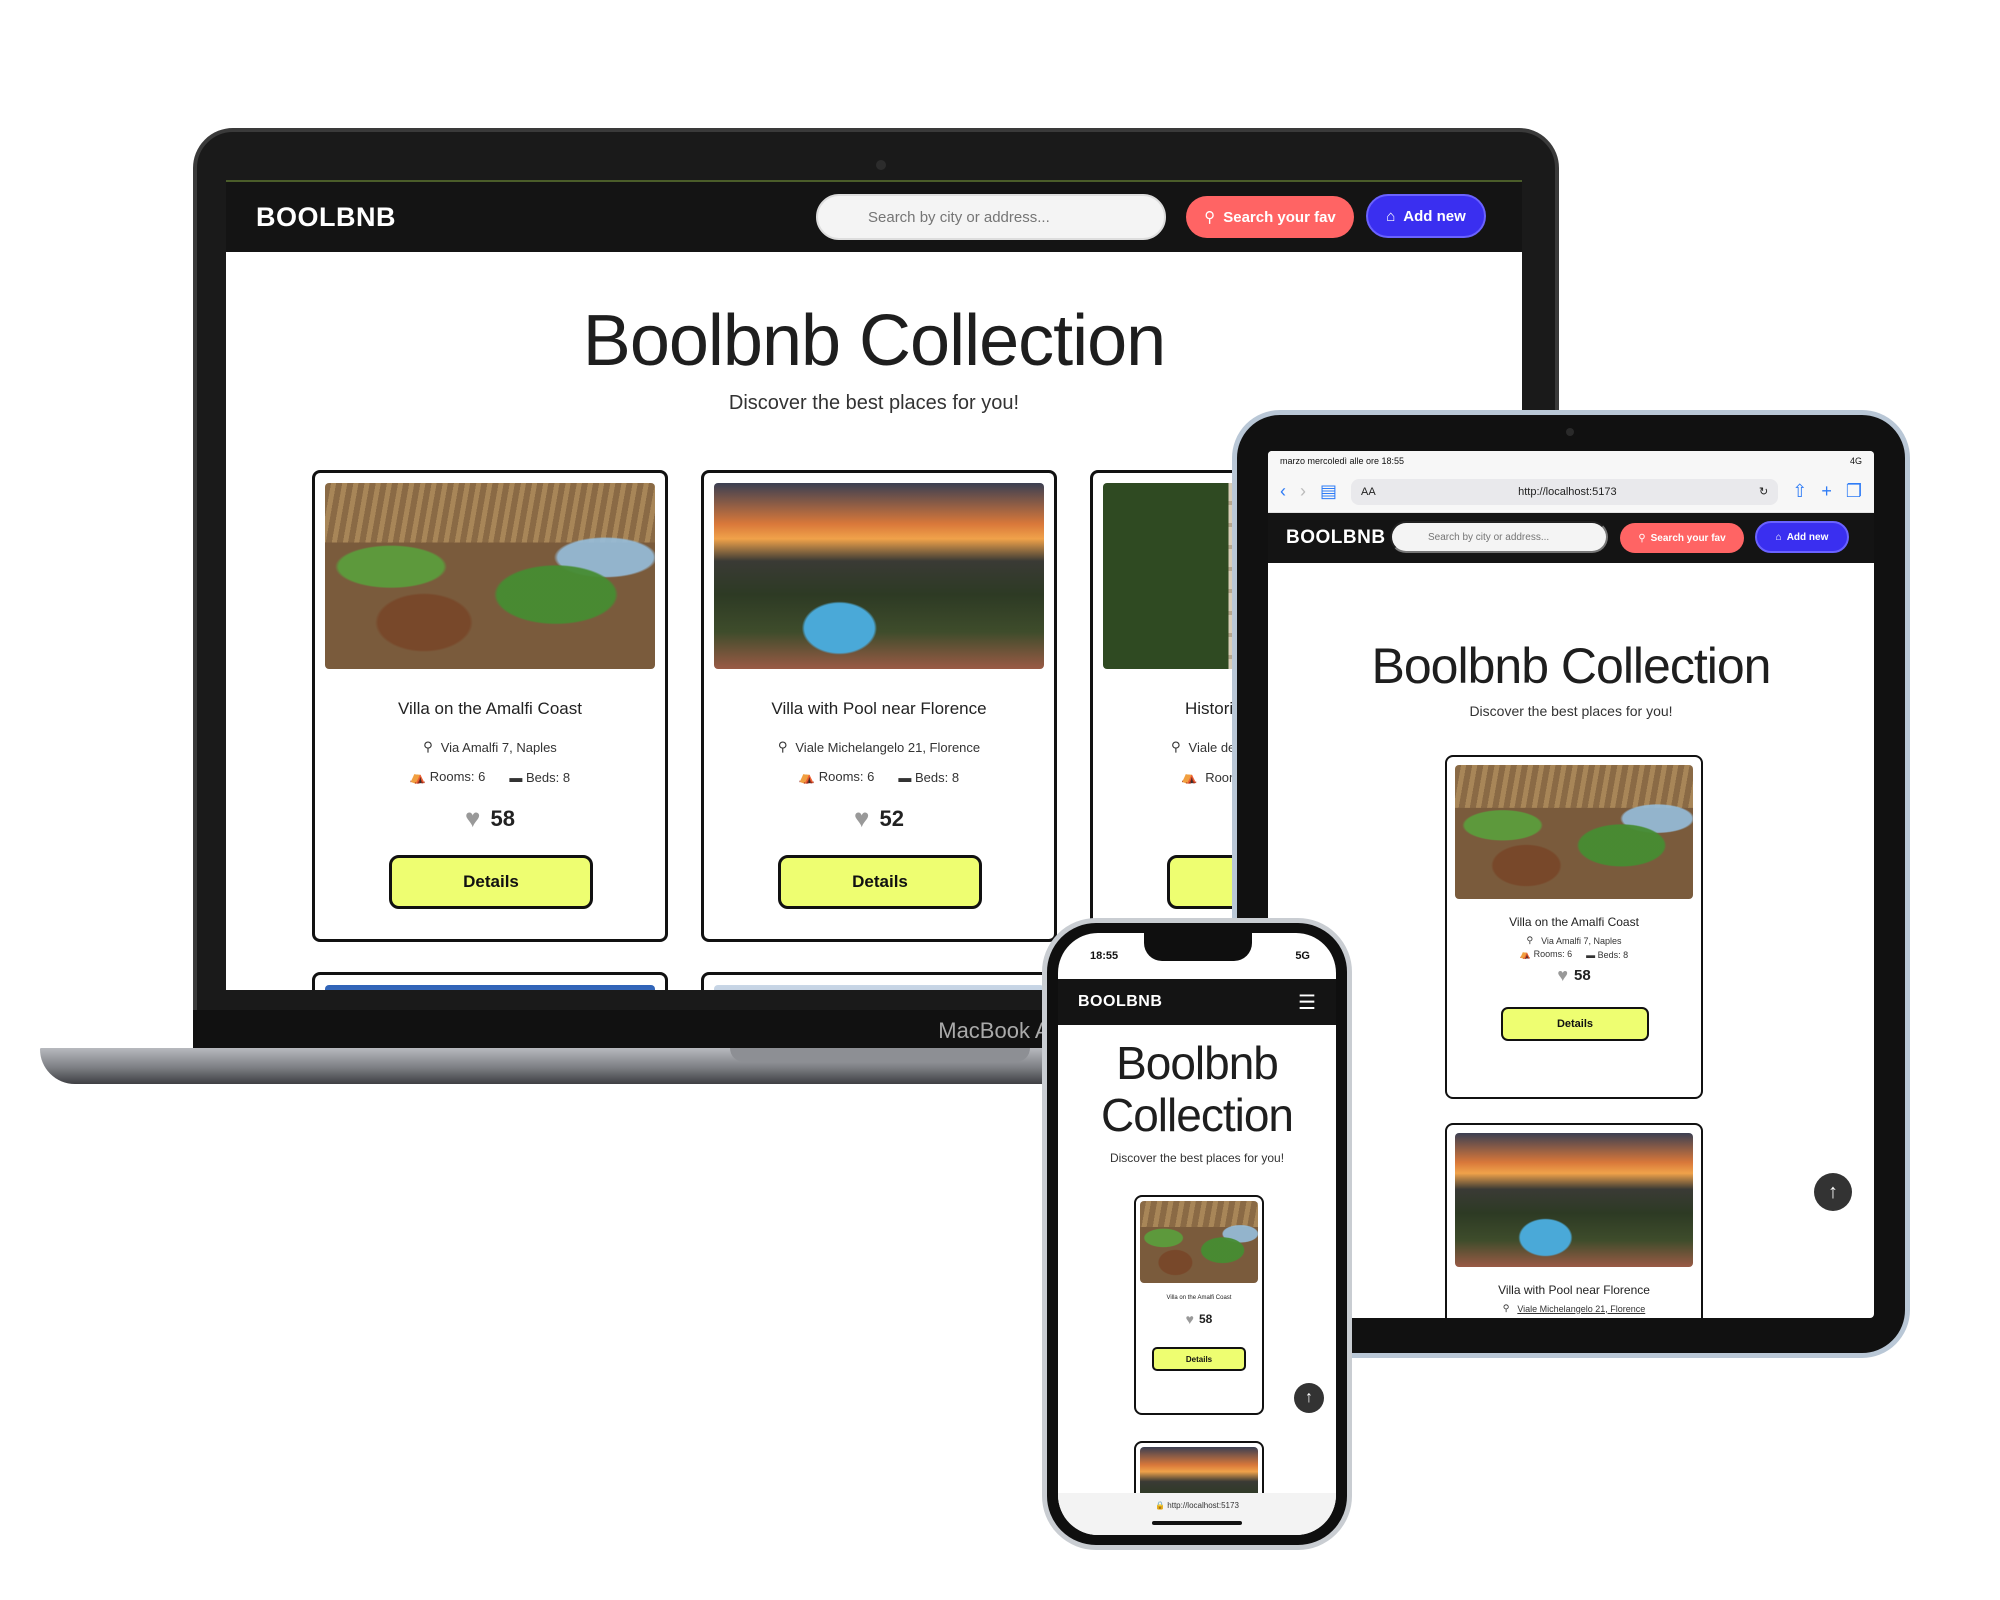  Describe the element at coordinates (1197, 1514) in the screenshot. I see `phone-address-bar: 🔒 http://localhost:5173` at that location.